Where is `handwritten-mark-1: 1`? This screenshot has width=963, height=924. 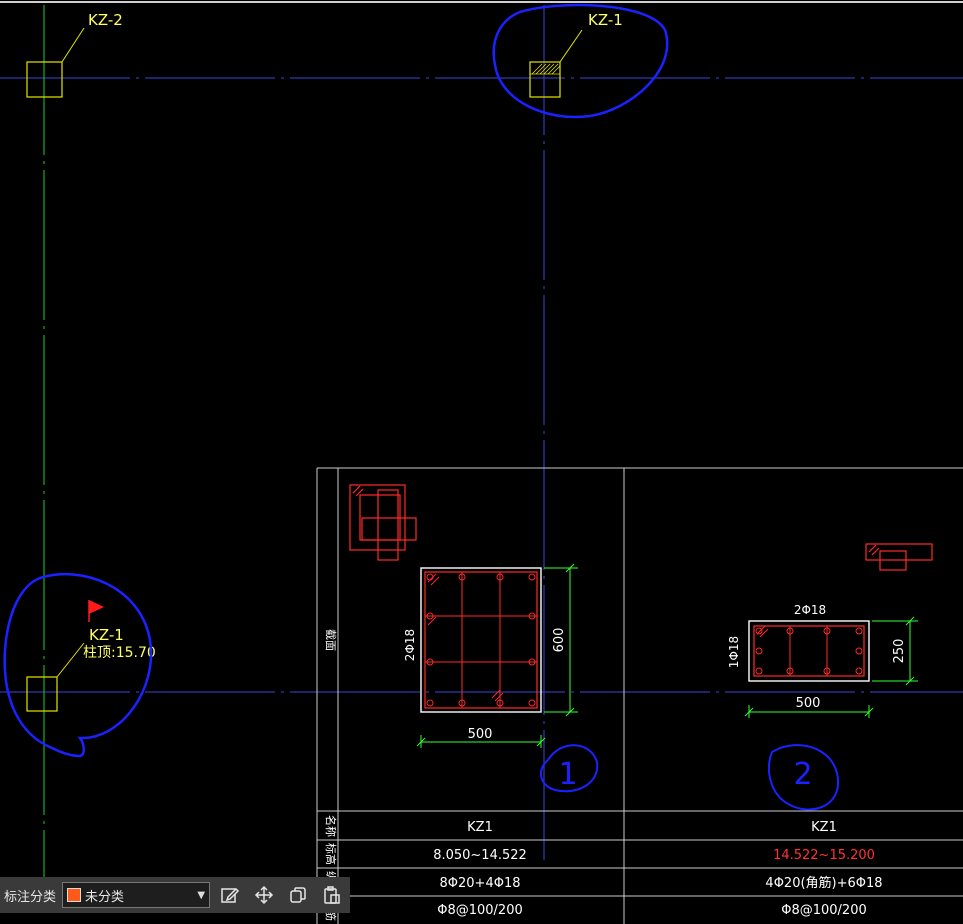
handwritten-mark-1: 1 is located at coordinates (569, 768).